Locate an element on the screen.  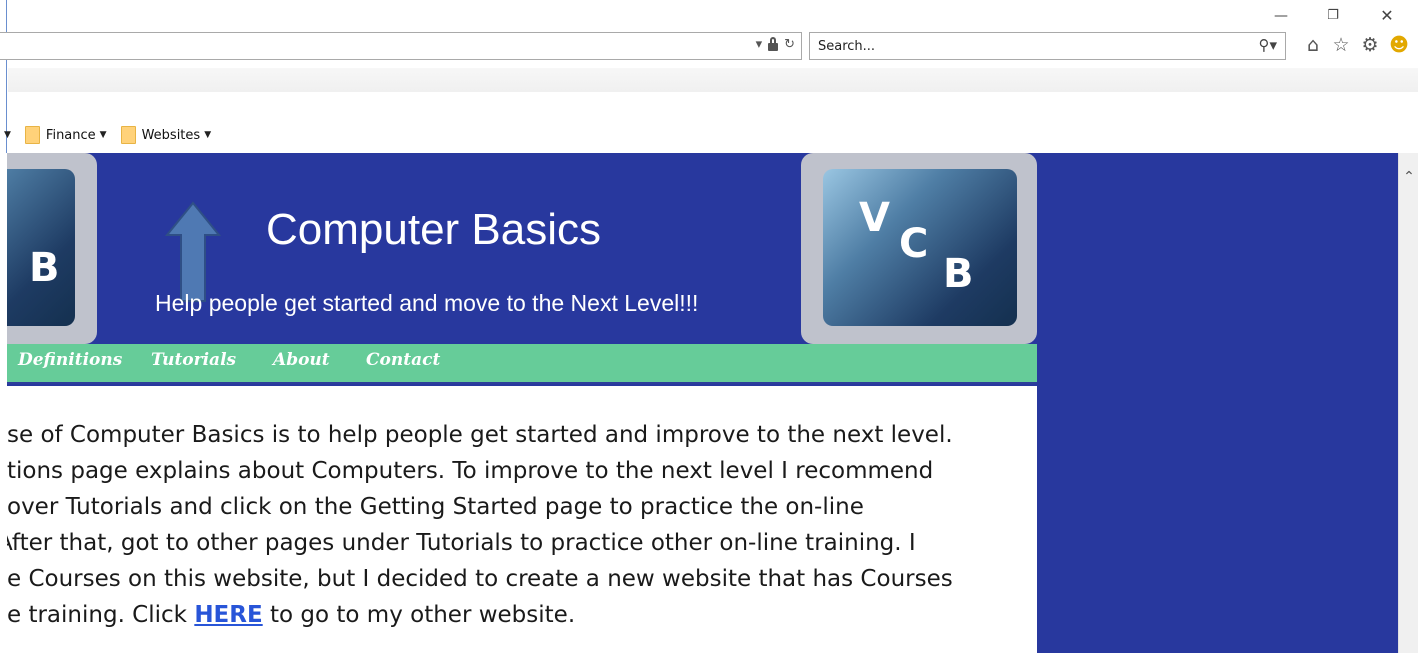
favorites-folder-finance: Finance ▼ is located at coordinates (65, 135).